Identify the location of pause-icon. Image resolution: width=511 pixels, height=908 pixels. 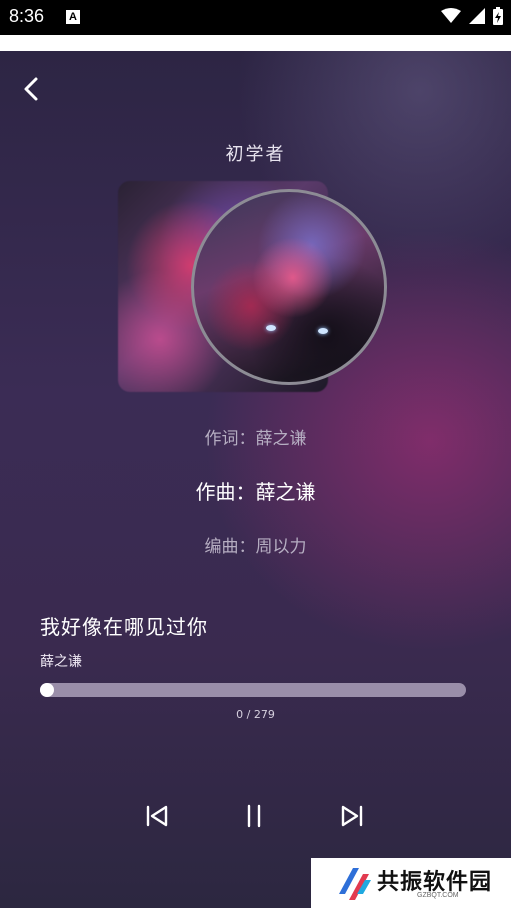
(254, 816).